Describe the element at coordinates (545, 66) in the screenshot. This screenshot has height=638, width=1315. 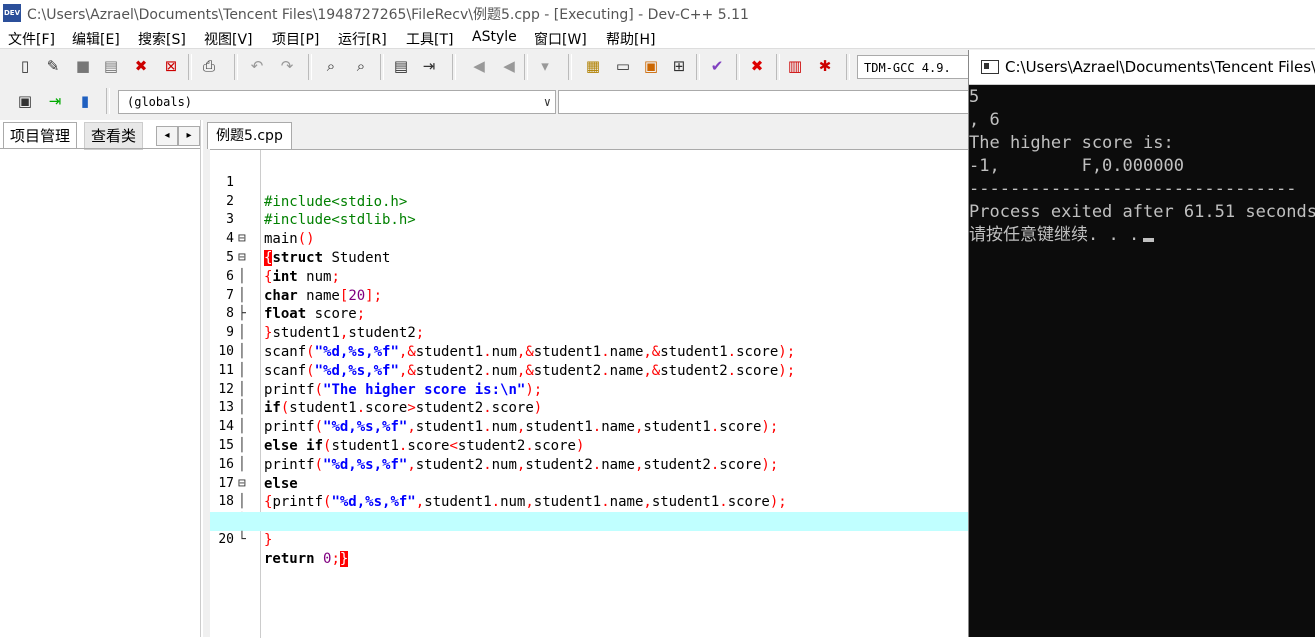
I see `comment-icon: ▾` at that location.